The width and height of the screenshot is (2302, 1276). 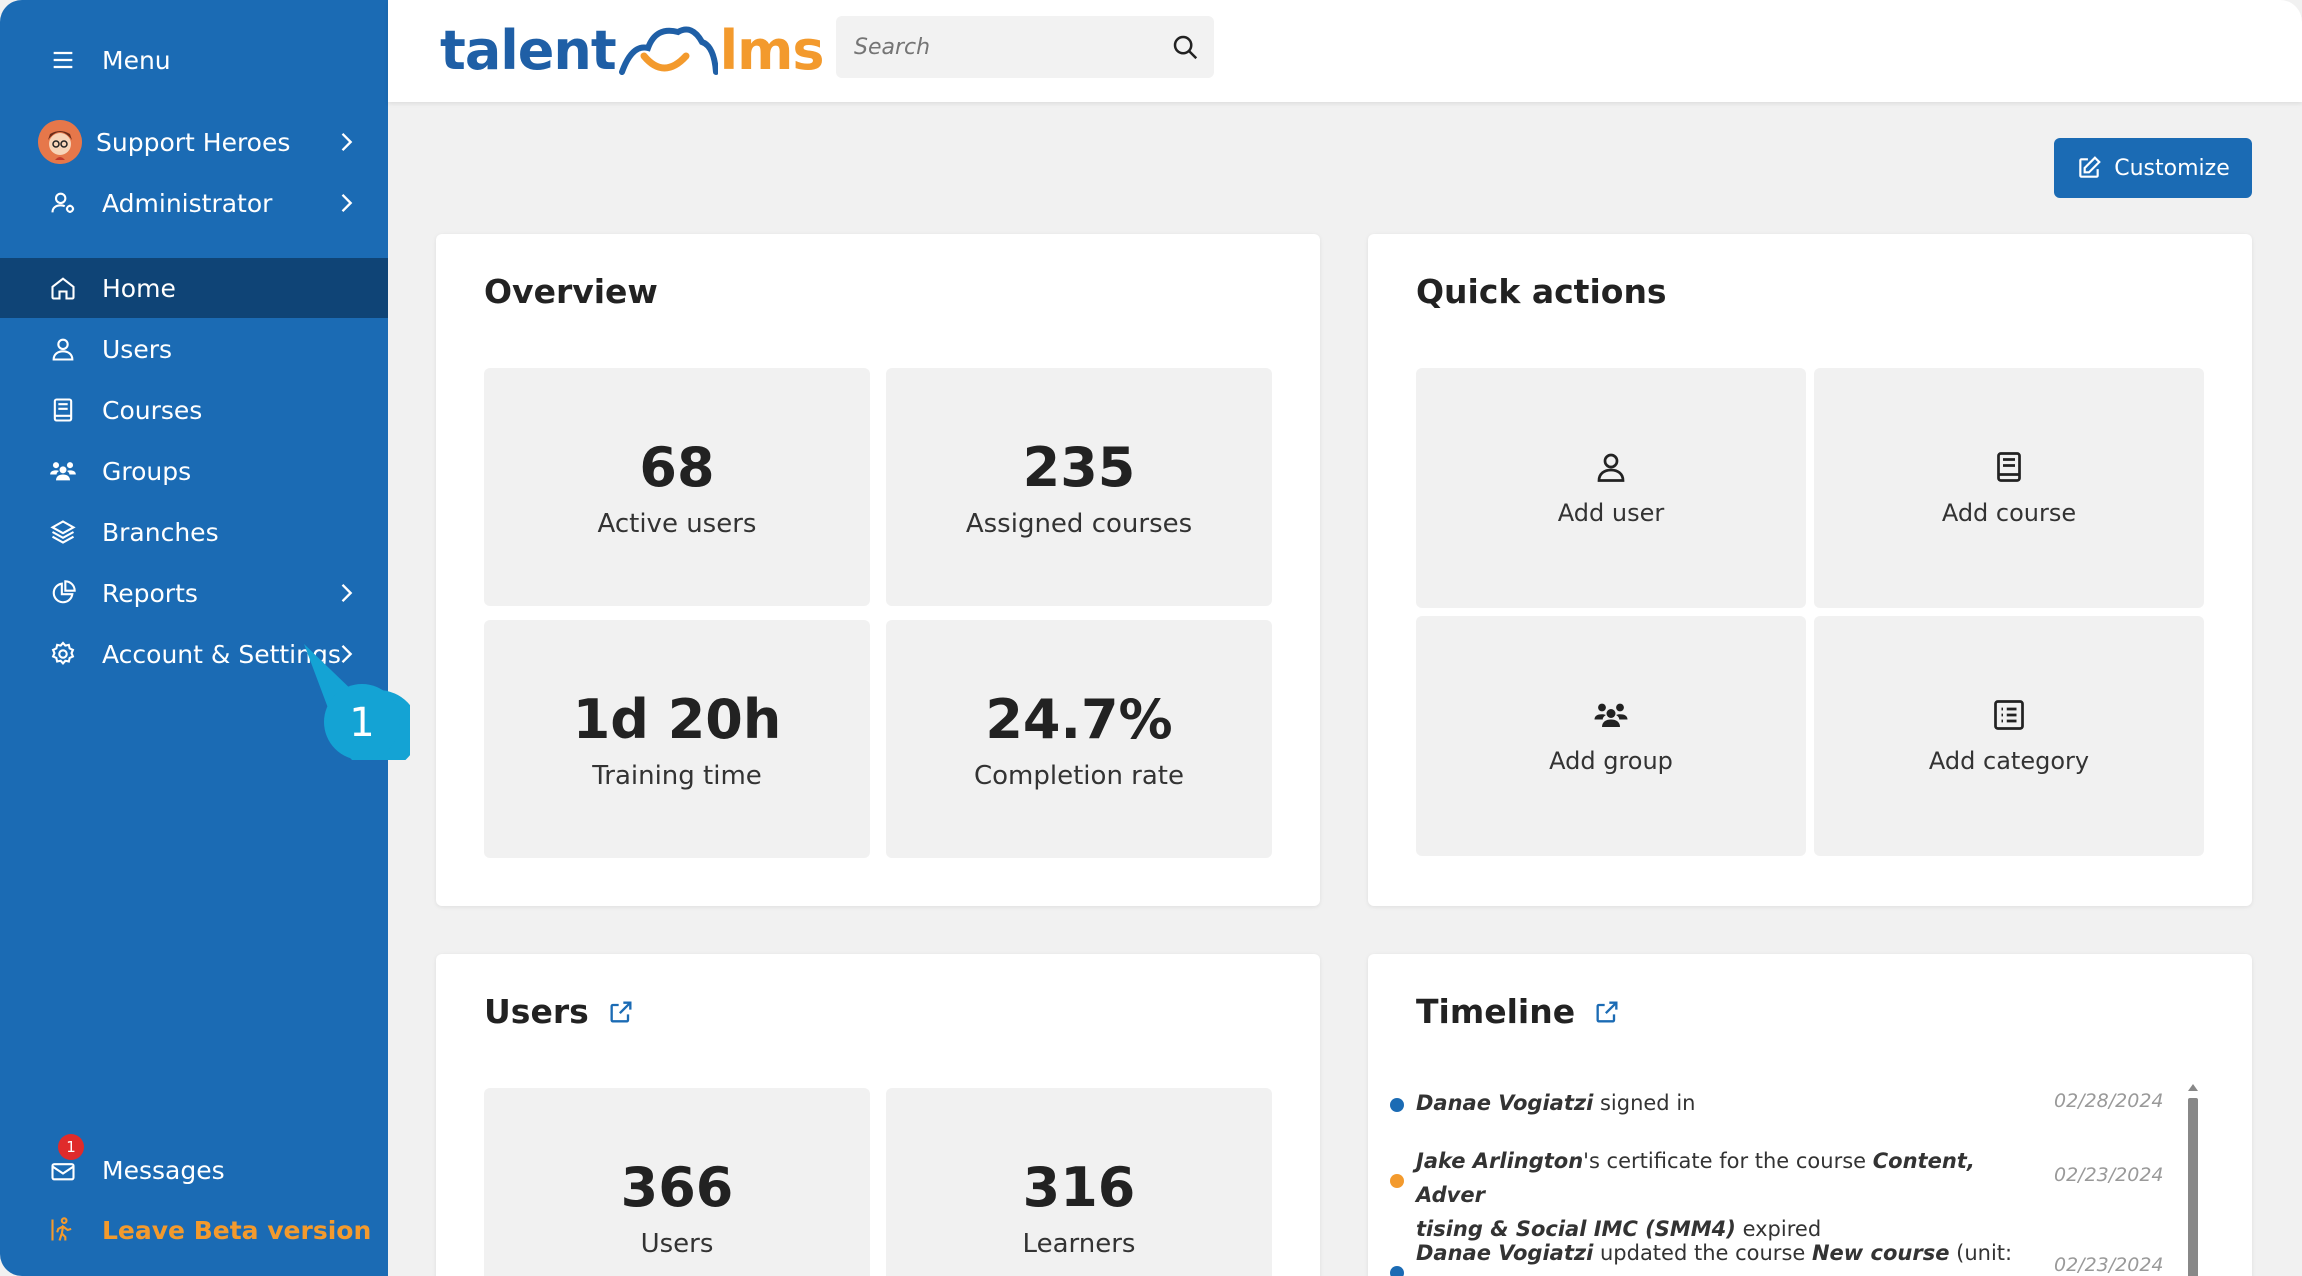 I want to click on sidebar-item-label: Users, so click(x=137, y=349).